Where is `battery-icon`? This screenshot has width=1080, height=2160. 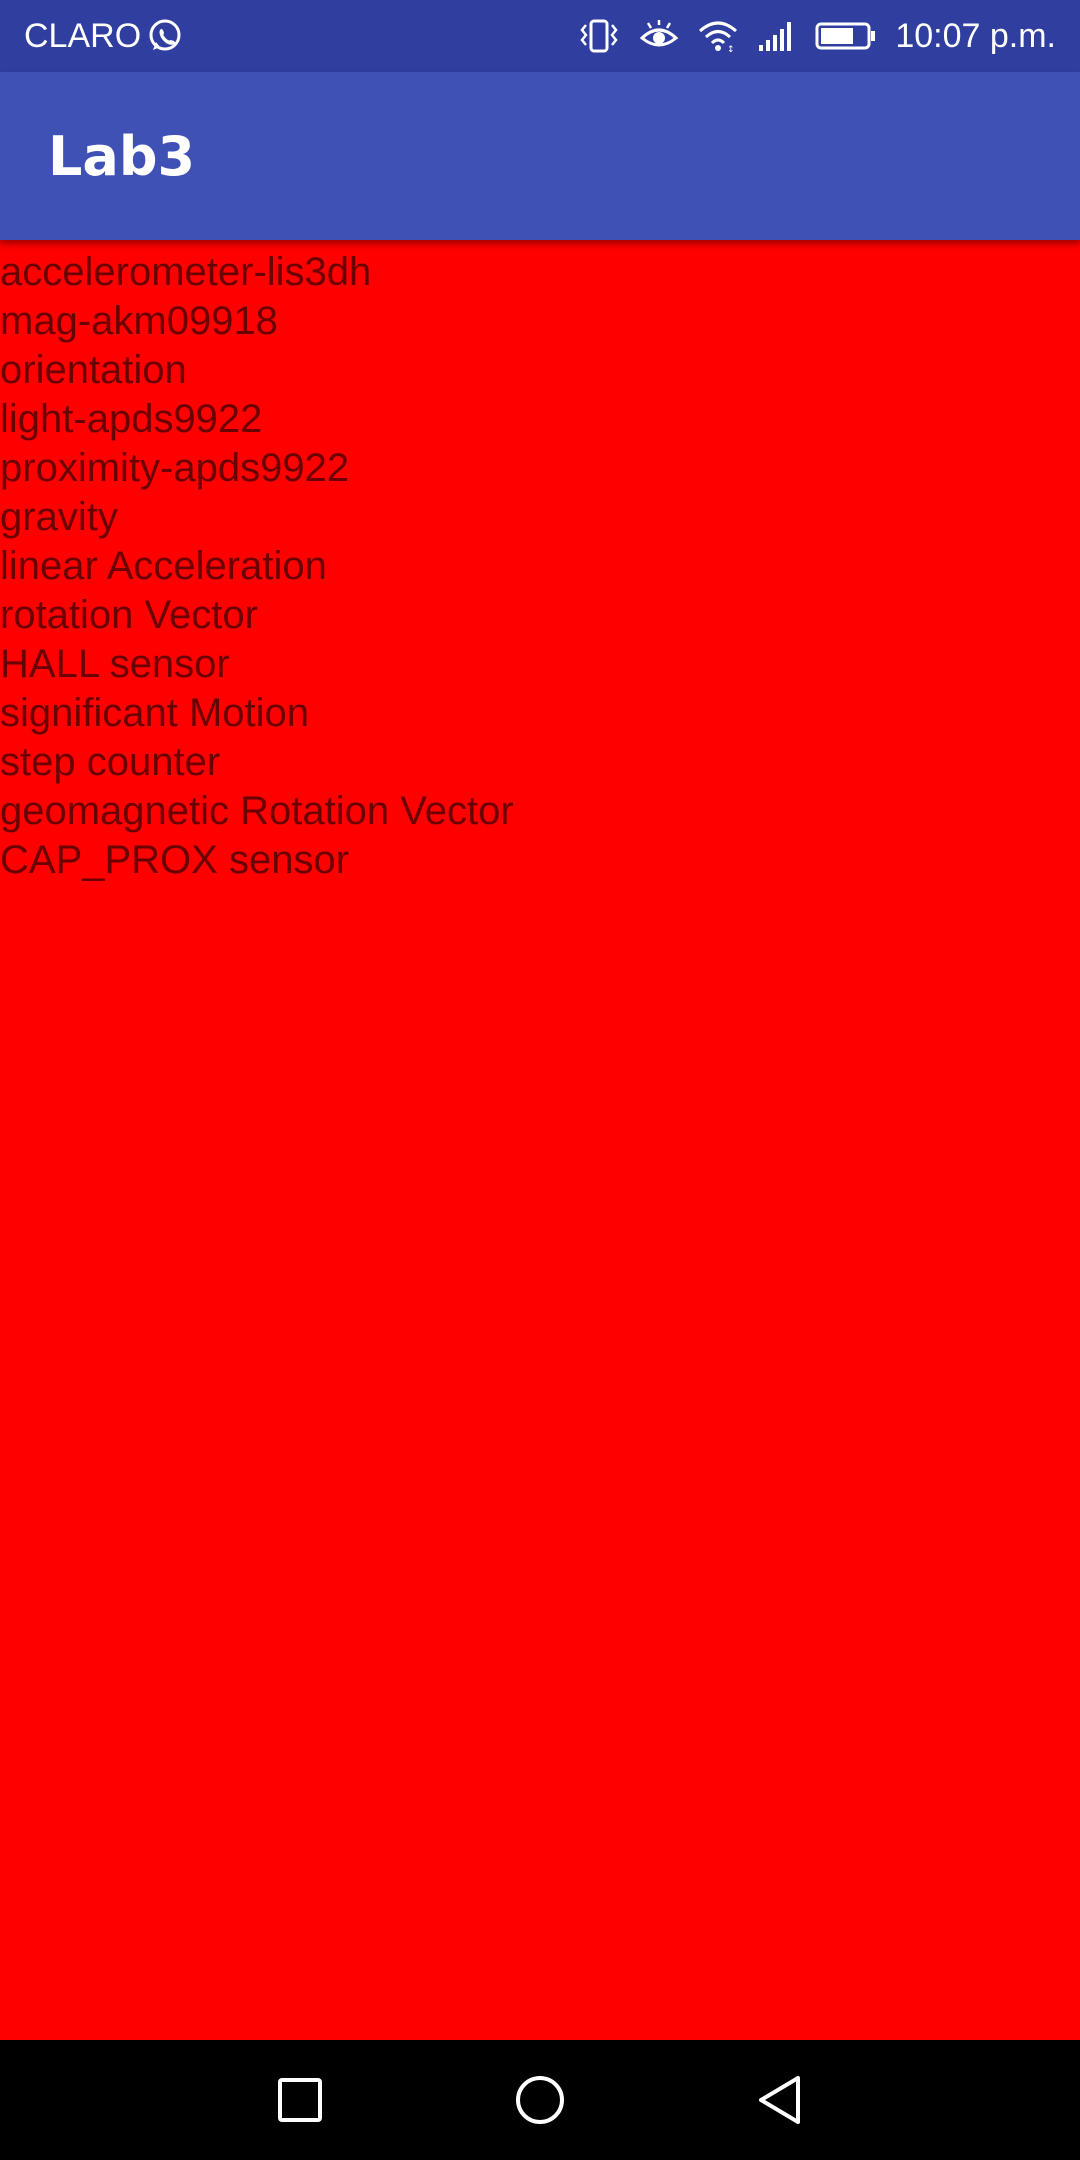 battery-icon is located at coordinates (846, 36).